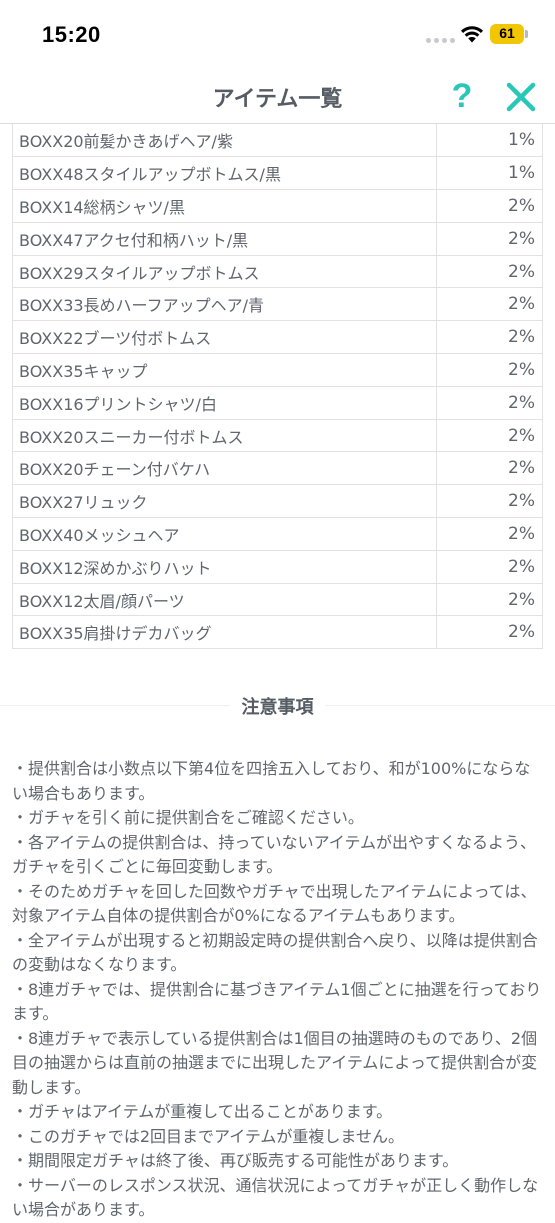 This screenshot has width=555, height=1223. Describe the element at coordinates (224, 304) in the screenshot. I see `item-name: BOXX33長めハーフアップヘア/青` at that location.